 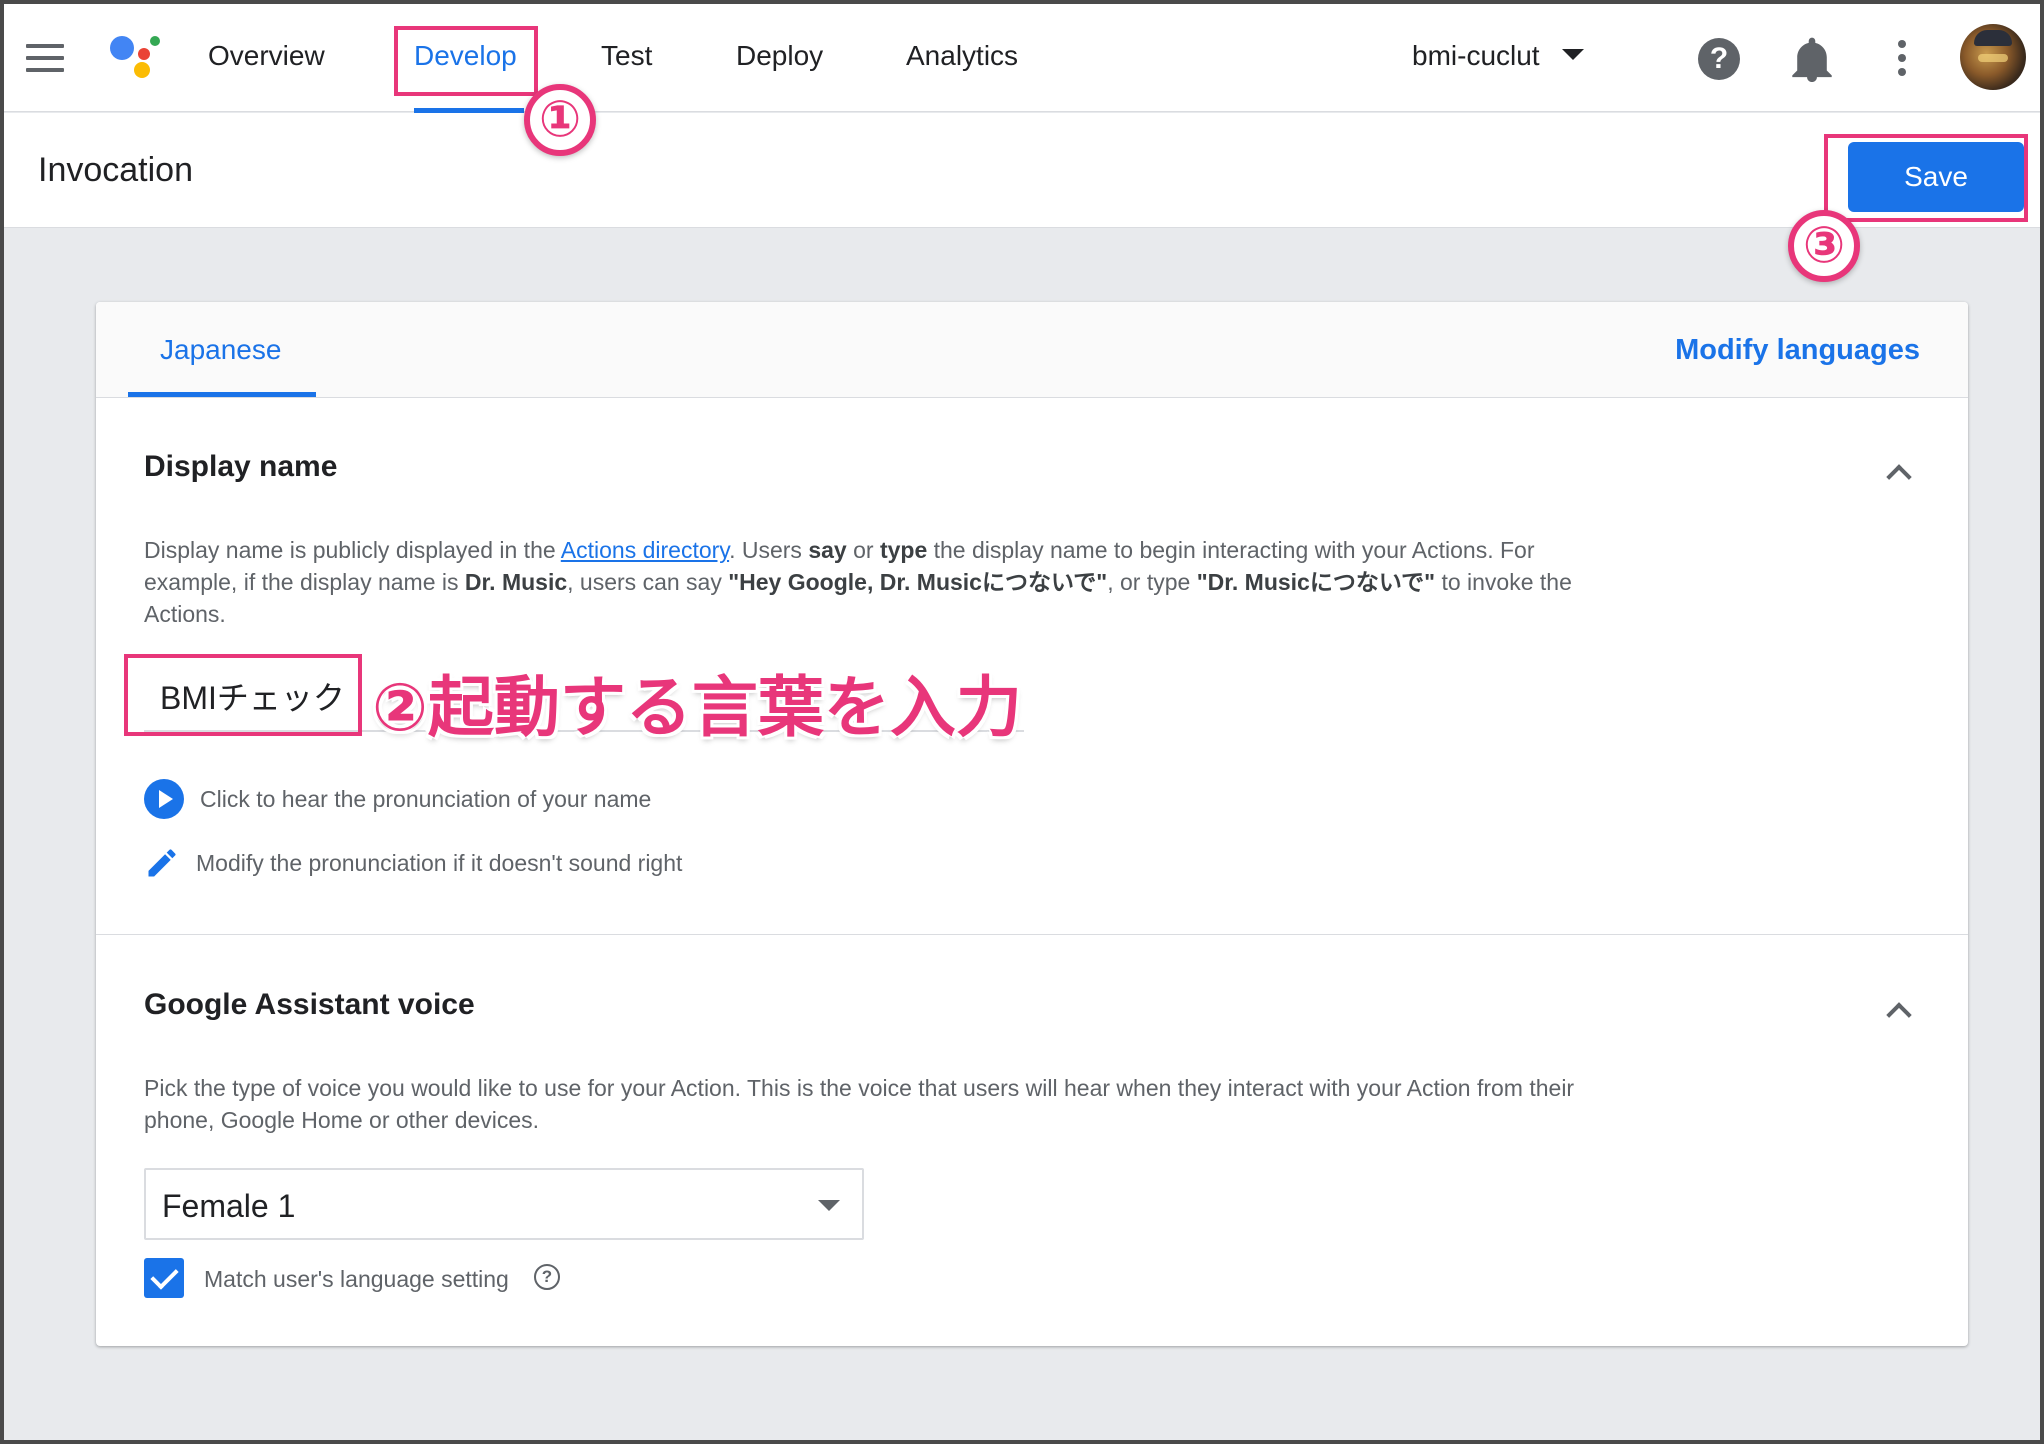 What do you see at coordinates (560, 120) in the screenshot?
I see `annotation-step-1: ①` at bounding box center [560, 120].